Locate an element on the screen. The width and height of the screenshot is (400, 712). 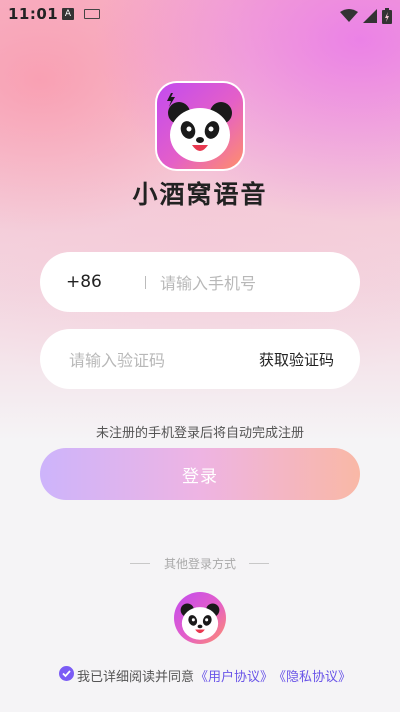
agree-checkbox is located at coordinates (66, 673).